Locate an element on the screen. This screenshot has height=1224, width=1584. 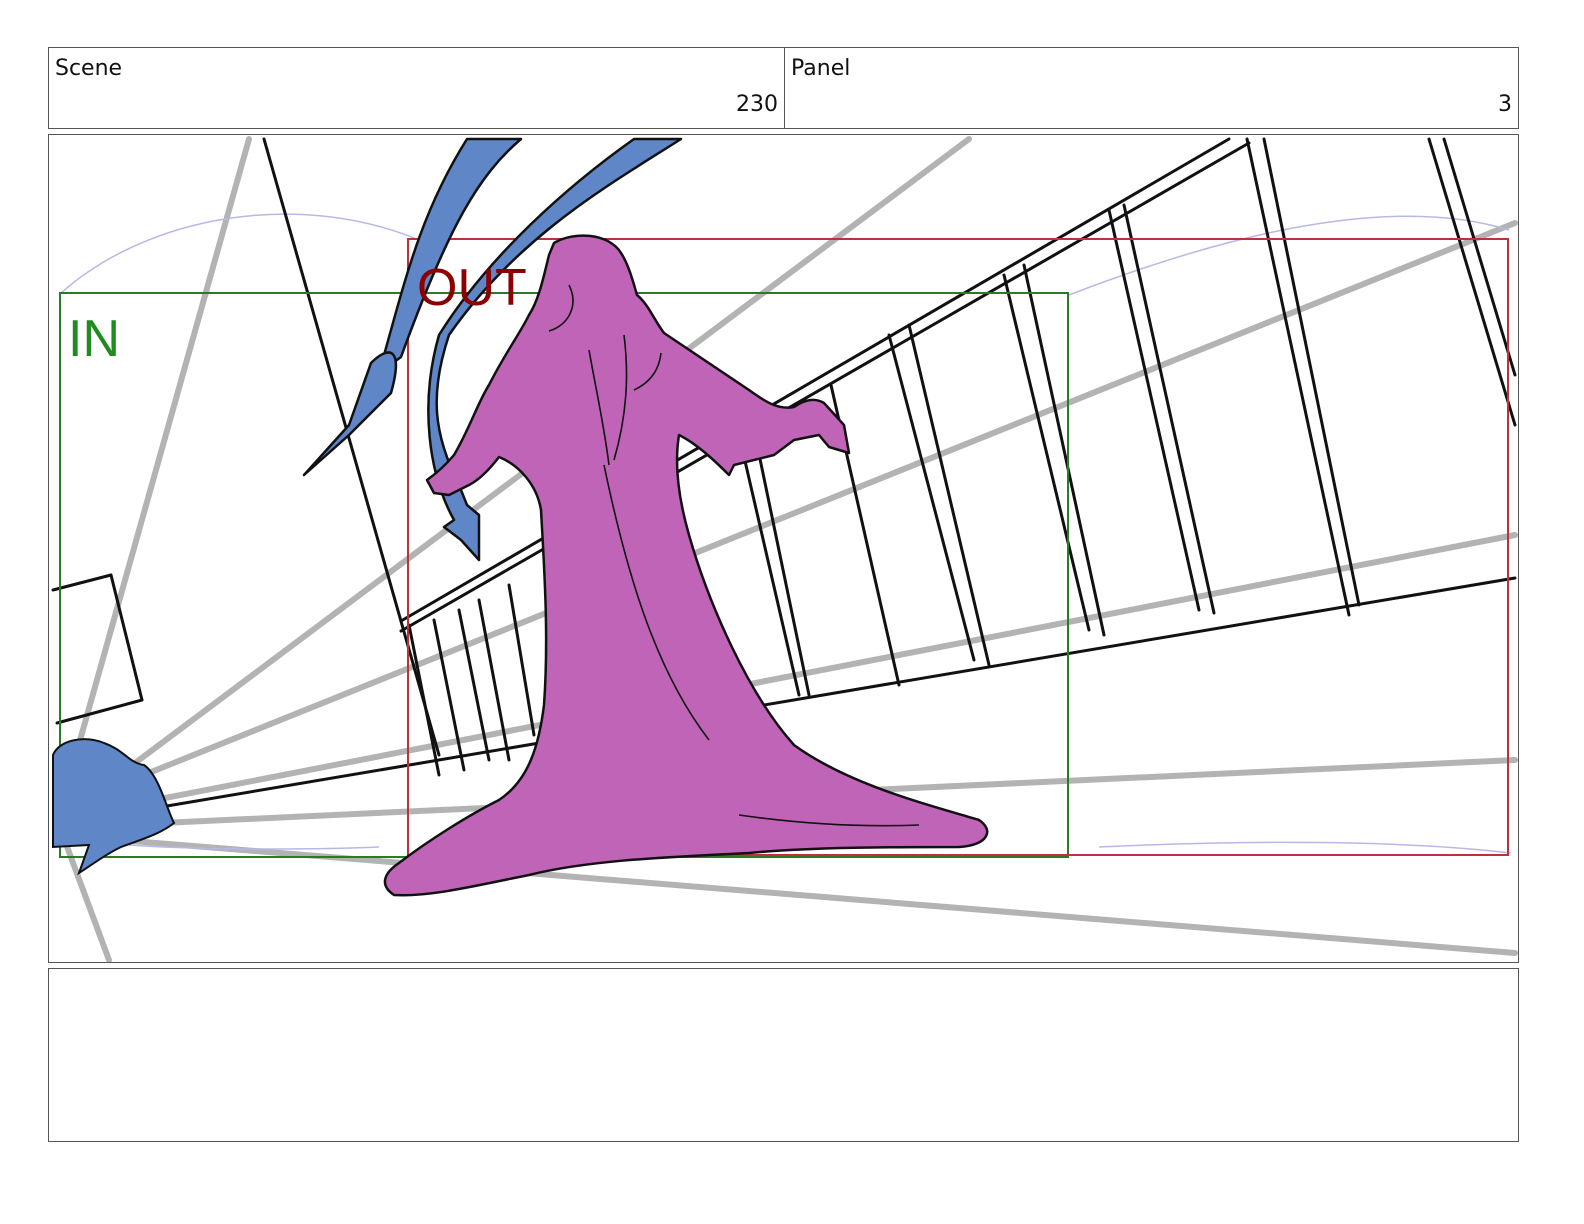
panel-label: Panel is located at coordinates (821, 68).